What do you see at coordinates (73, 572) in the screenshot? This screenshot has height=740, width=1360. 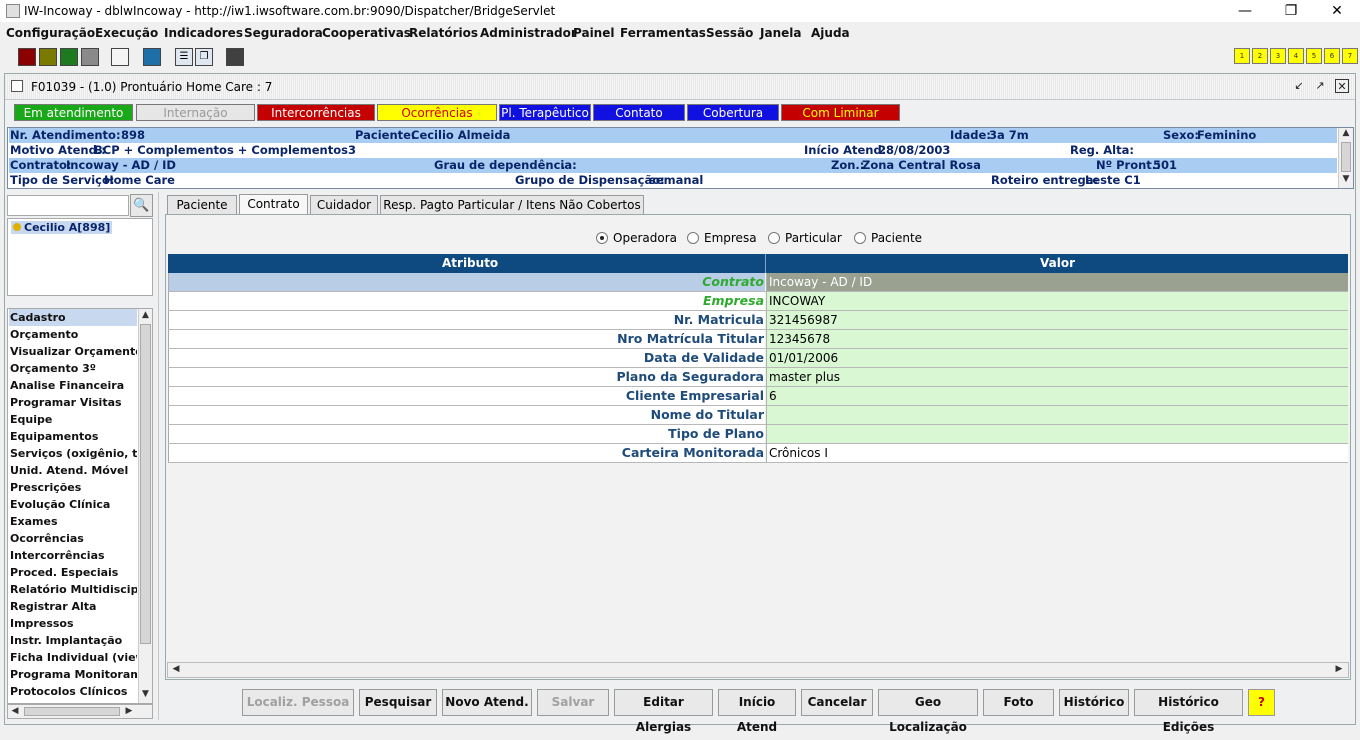 I see `nav-item-proced-especiais: Proced. Especiais` at bounding box center [73, 572].